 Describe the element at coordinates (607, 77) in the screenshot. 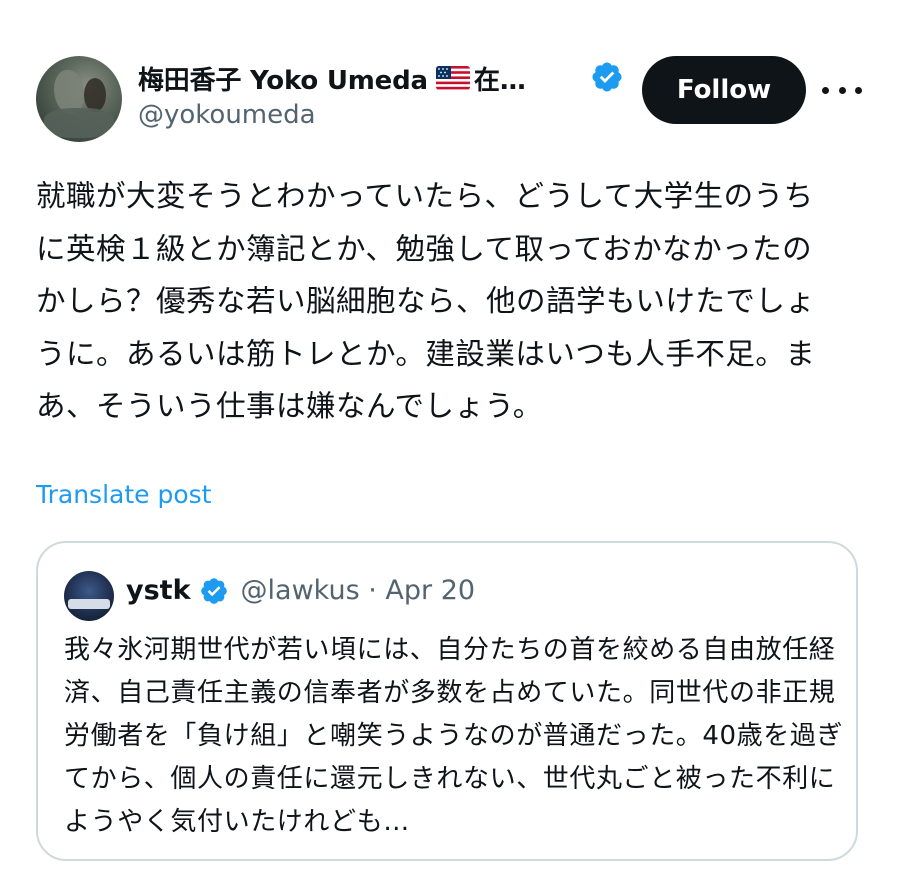

I see `verified-badge-icon` at that location.